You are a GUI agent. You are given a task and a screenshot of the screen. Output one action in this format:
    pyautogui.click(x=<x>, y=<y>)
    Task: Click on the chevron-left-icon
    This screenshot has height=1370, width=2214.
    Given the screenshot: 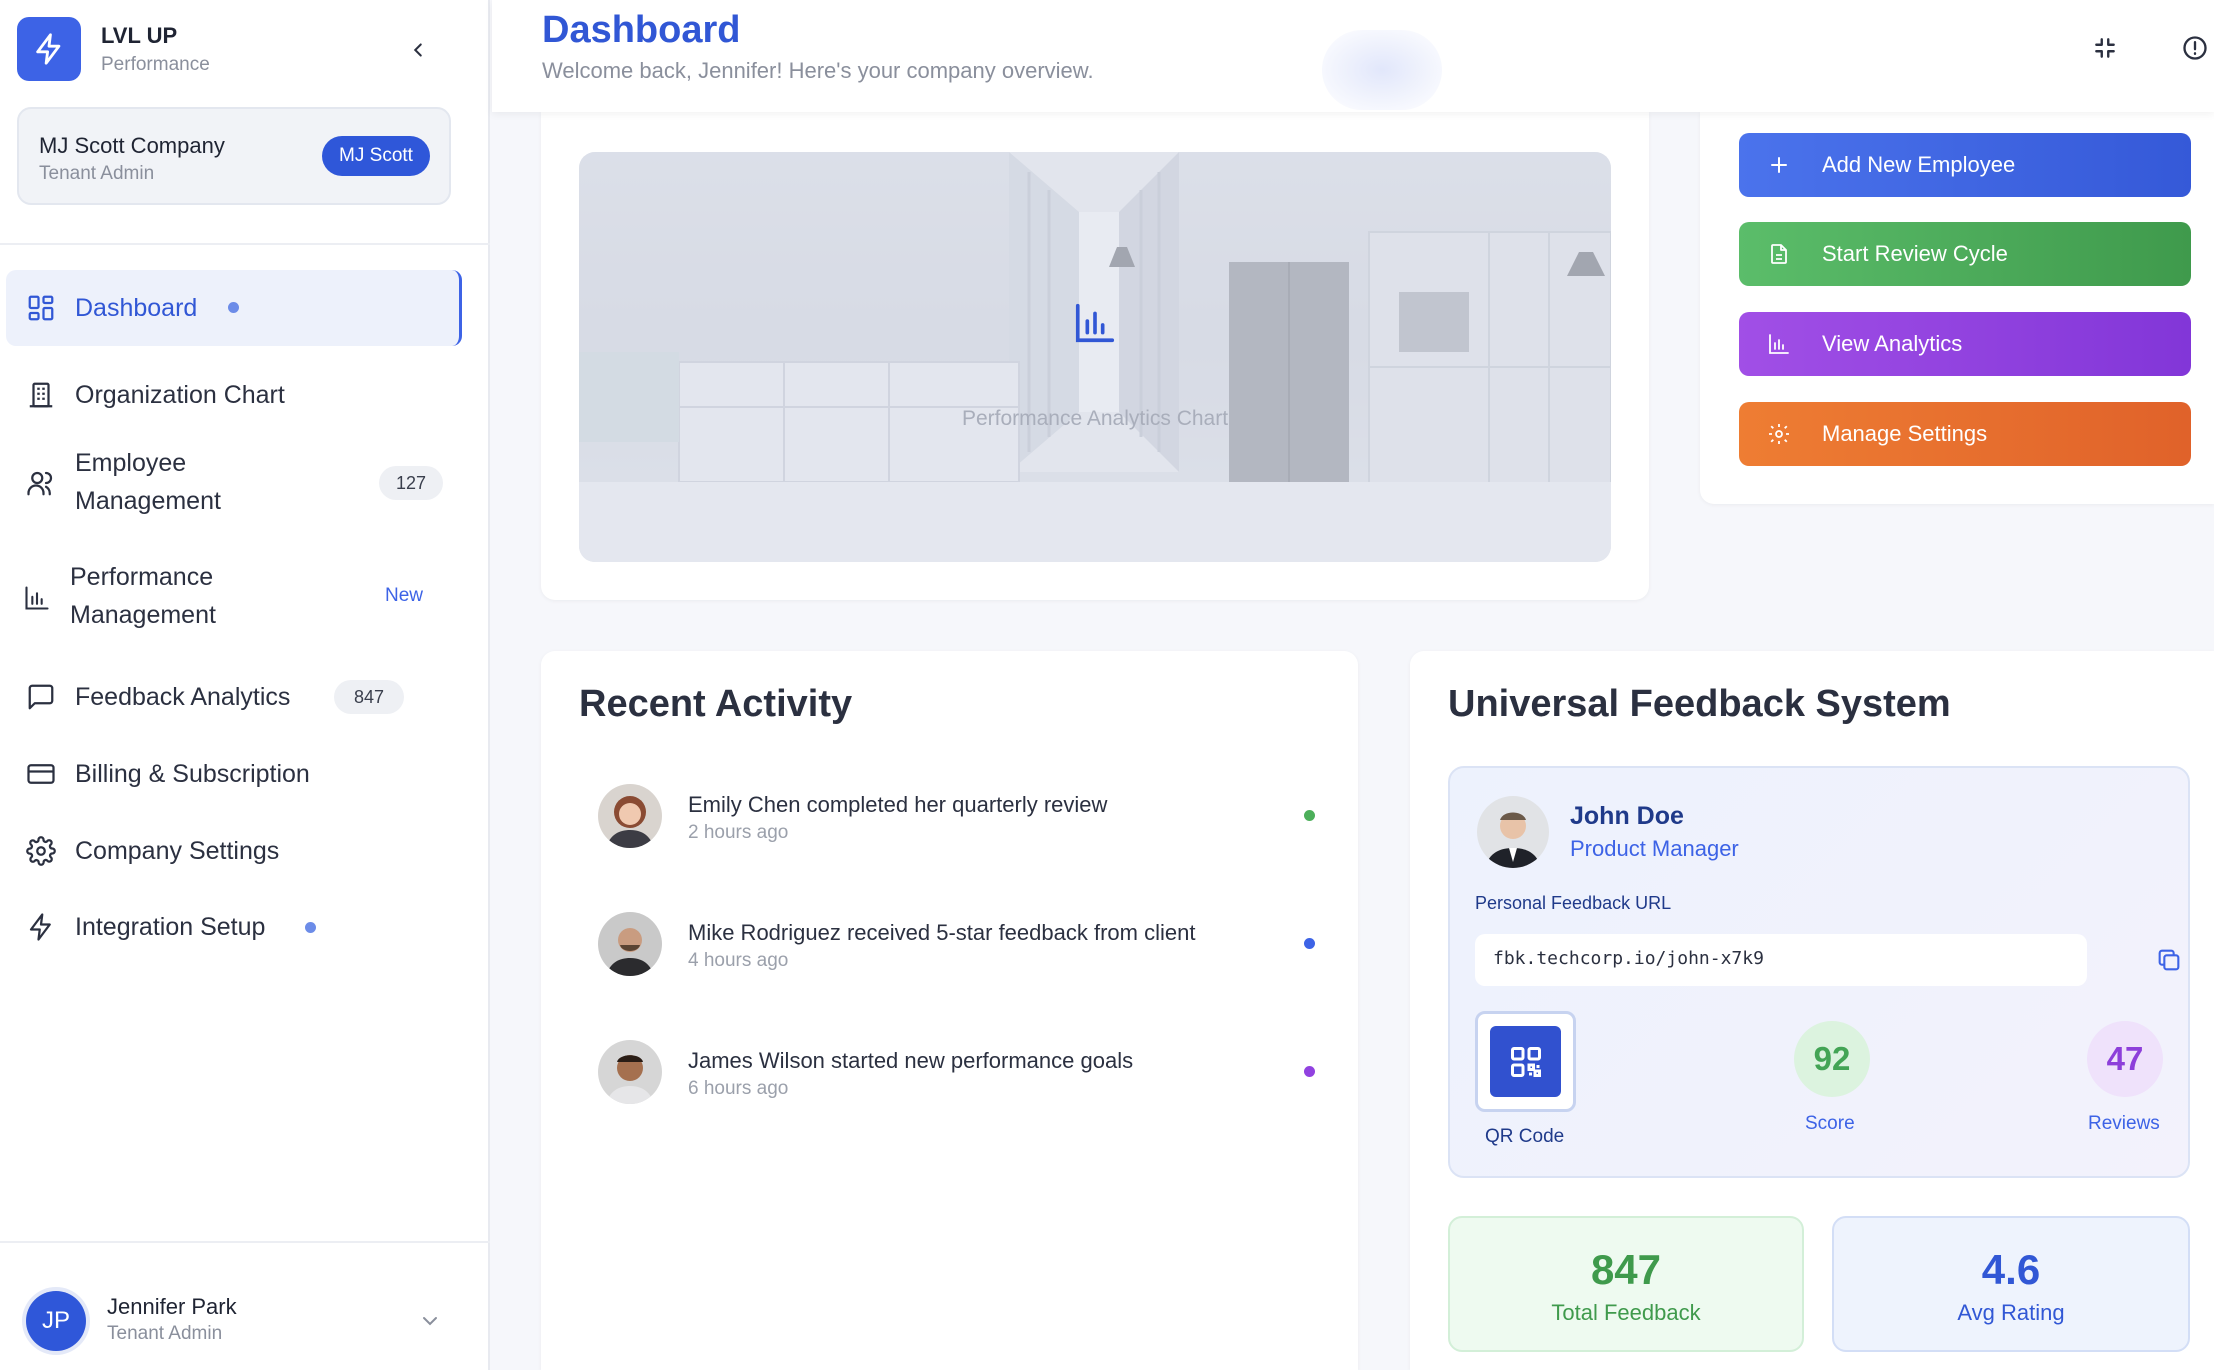 What is the action you would take?
    pyautogui.click(x=417, y=50)
    